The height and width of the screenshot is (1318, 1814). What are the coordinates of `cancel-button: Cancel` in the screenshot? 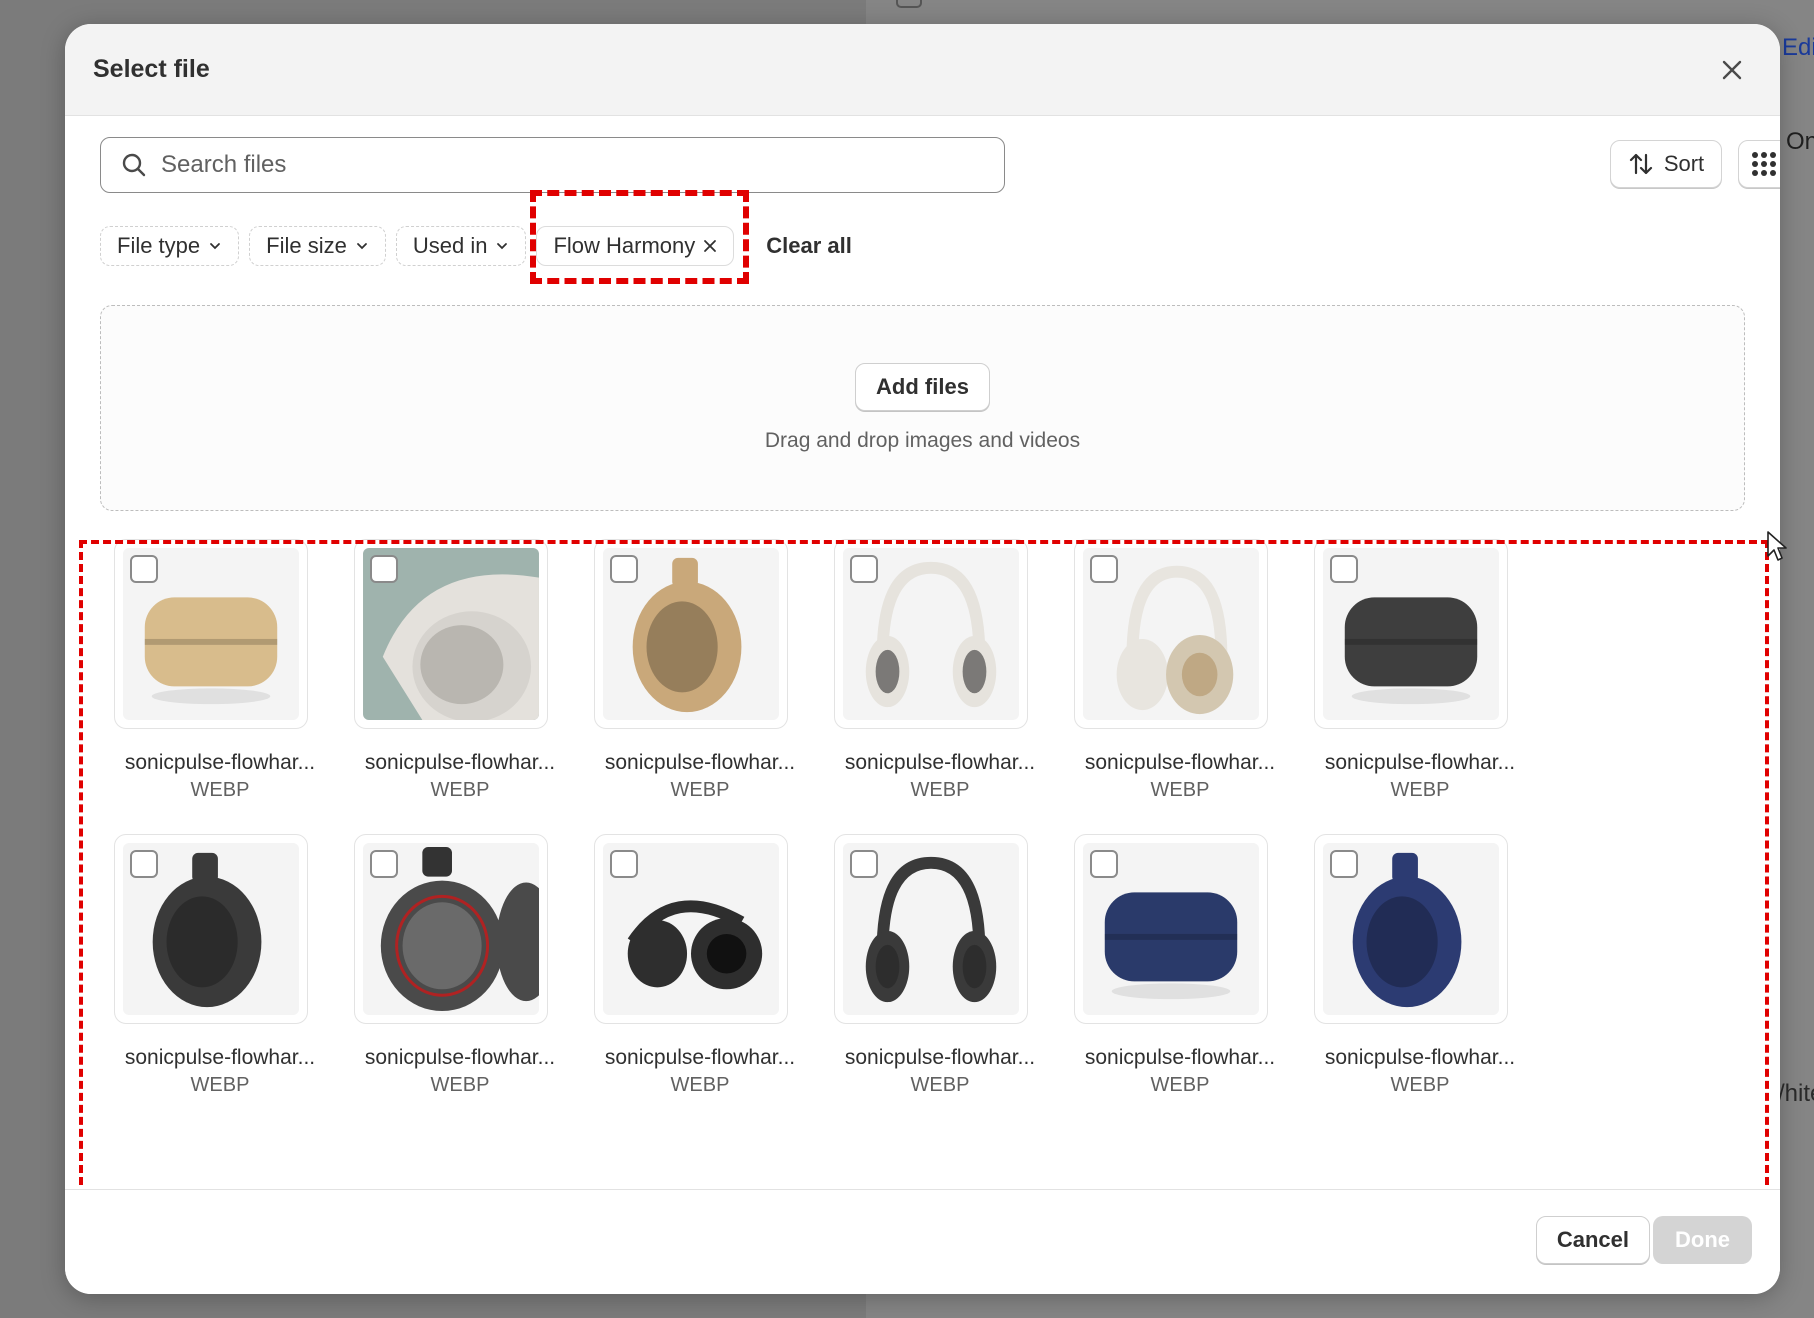 It's located at (1592, 1240).